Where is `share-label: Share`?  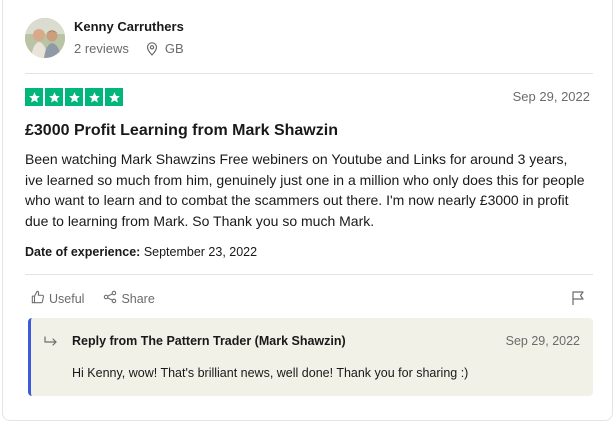 share-label: Share is located at coordinates (138, 298).